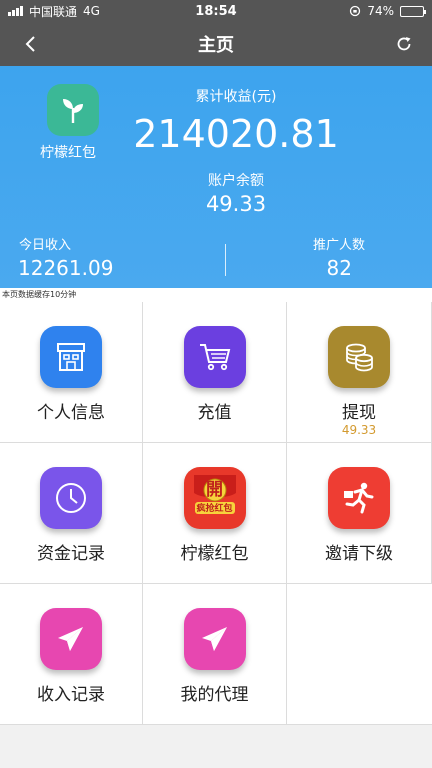 The image size is (432, 768). I want to click on store-icon, so click(71, 357).